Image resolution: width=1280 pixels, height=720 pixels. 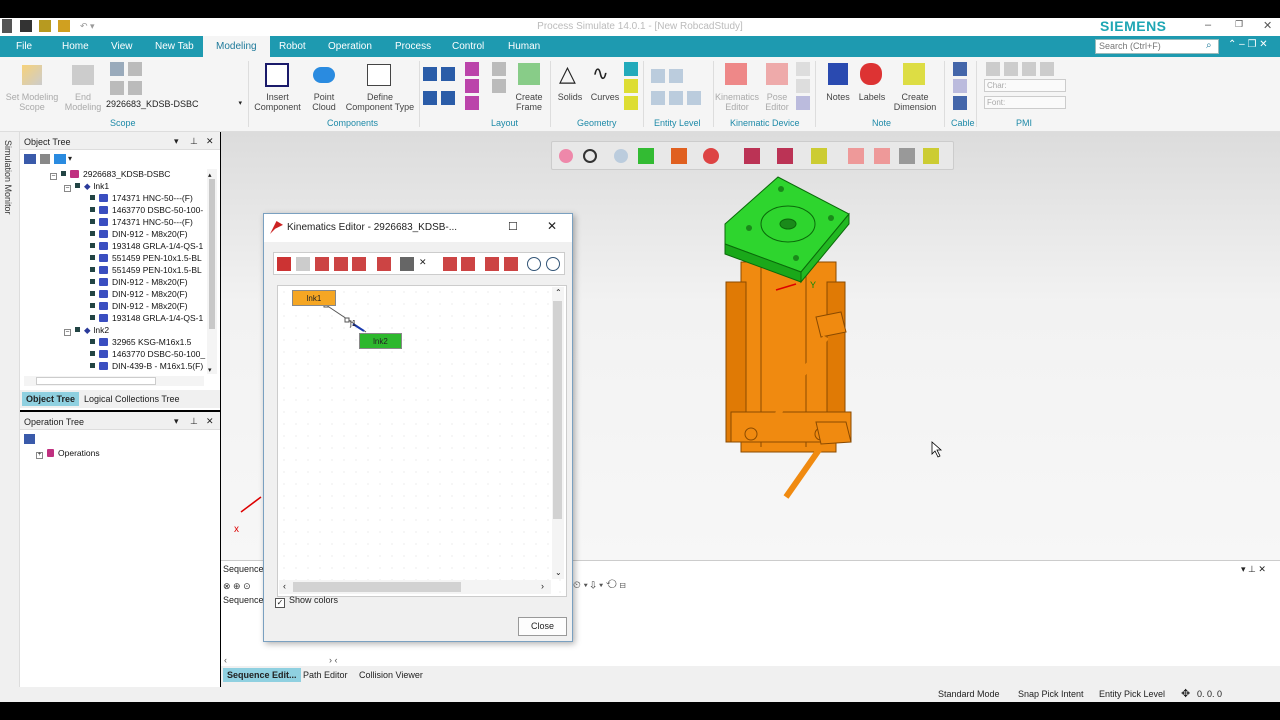 I want to click on point-cloud-button: Point Cloud, so click(x=324, y=102).